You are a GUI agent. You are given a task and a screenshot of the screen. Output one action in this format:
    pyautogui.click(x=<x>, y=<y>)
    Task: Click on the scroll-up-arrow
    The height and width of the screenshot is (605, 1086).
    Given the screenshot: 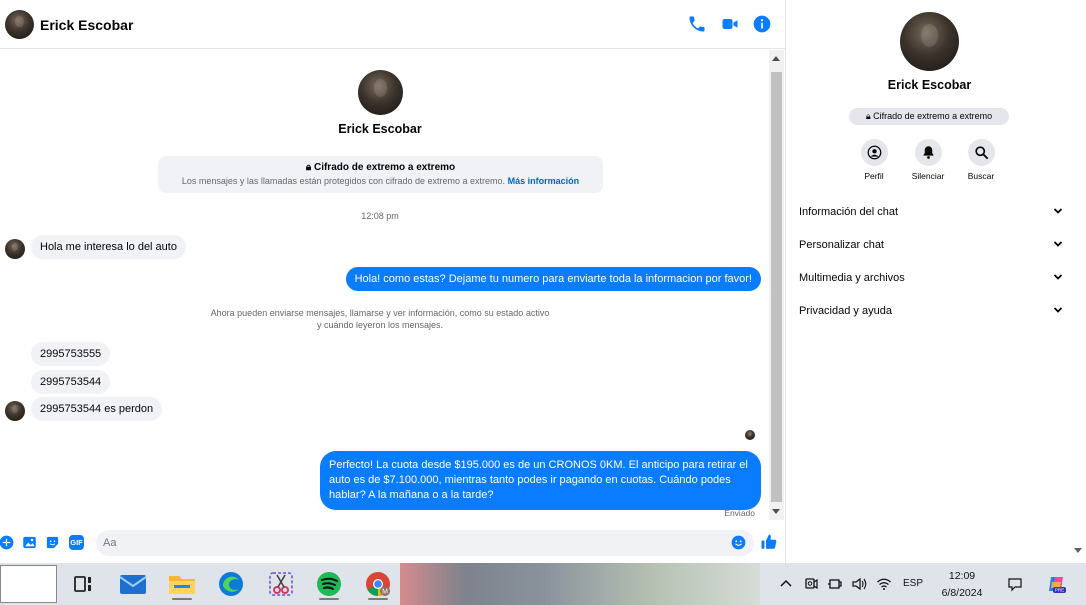 What is the action you would take?
    pyautogui.click(x=776, y=58)
    